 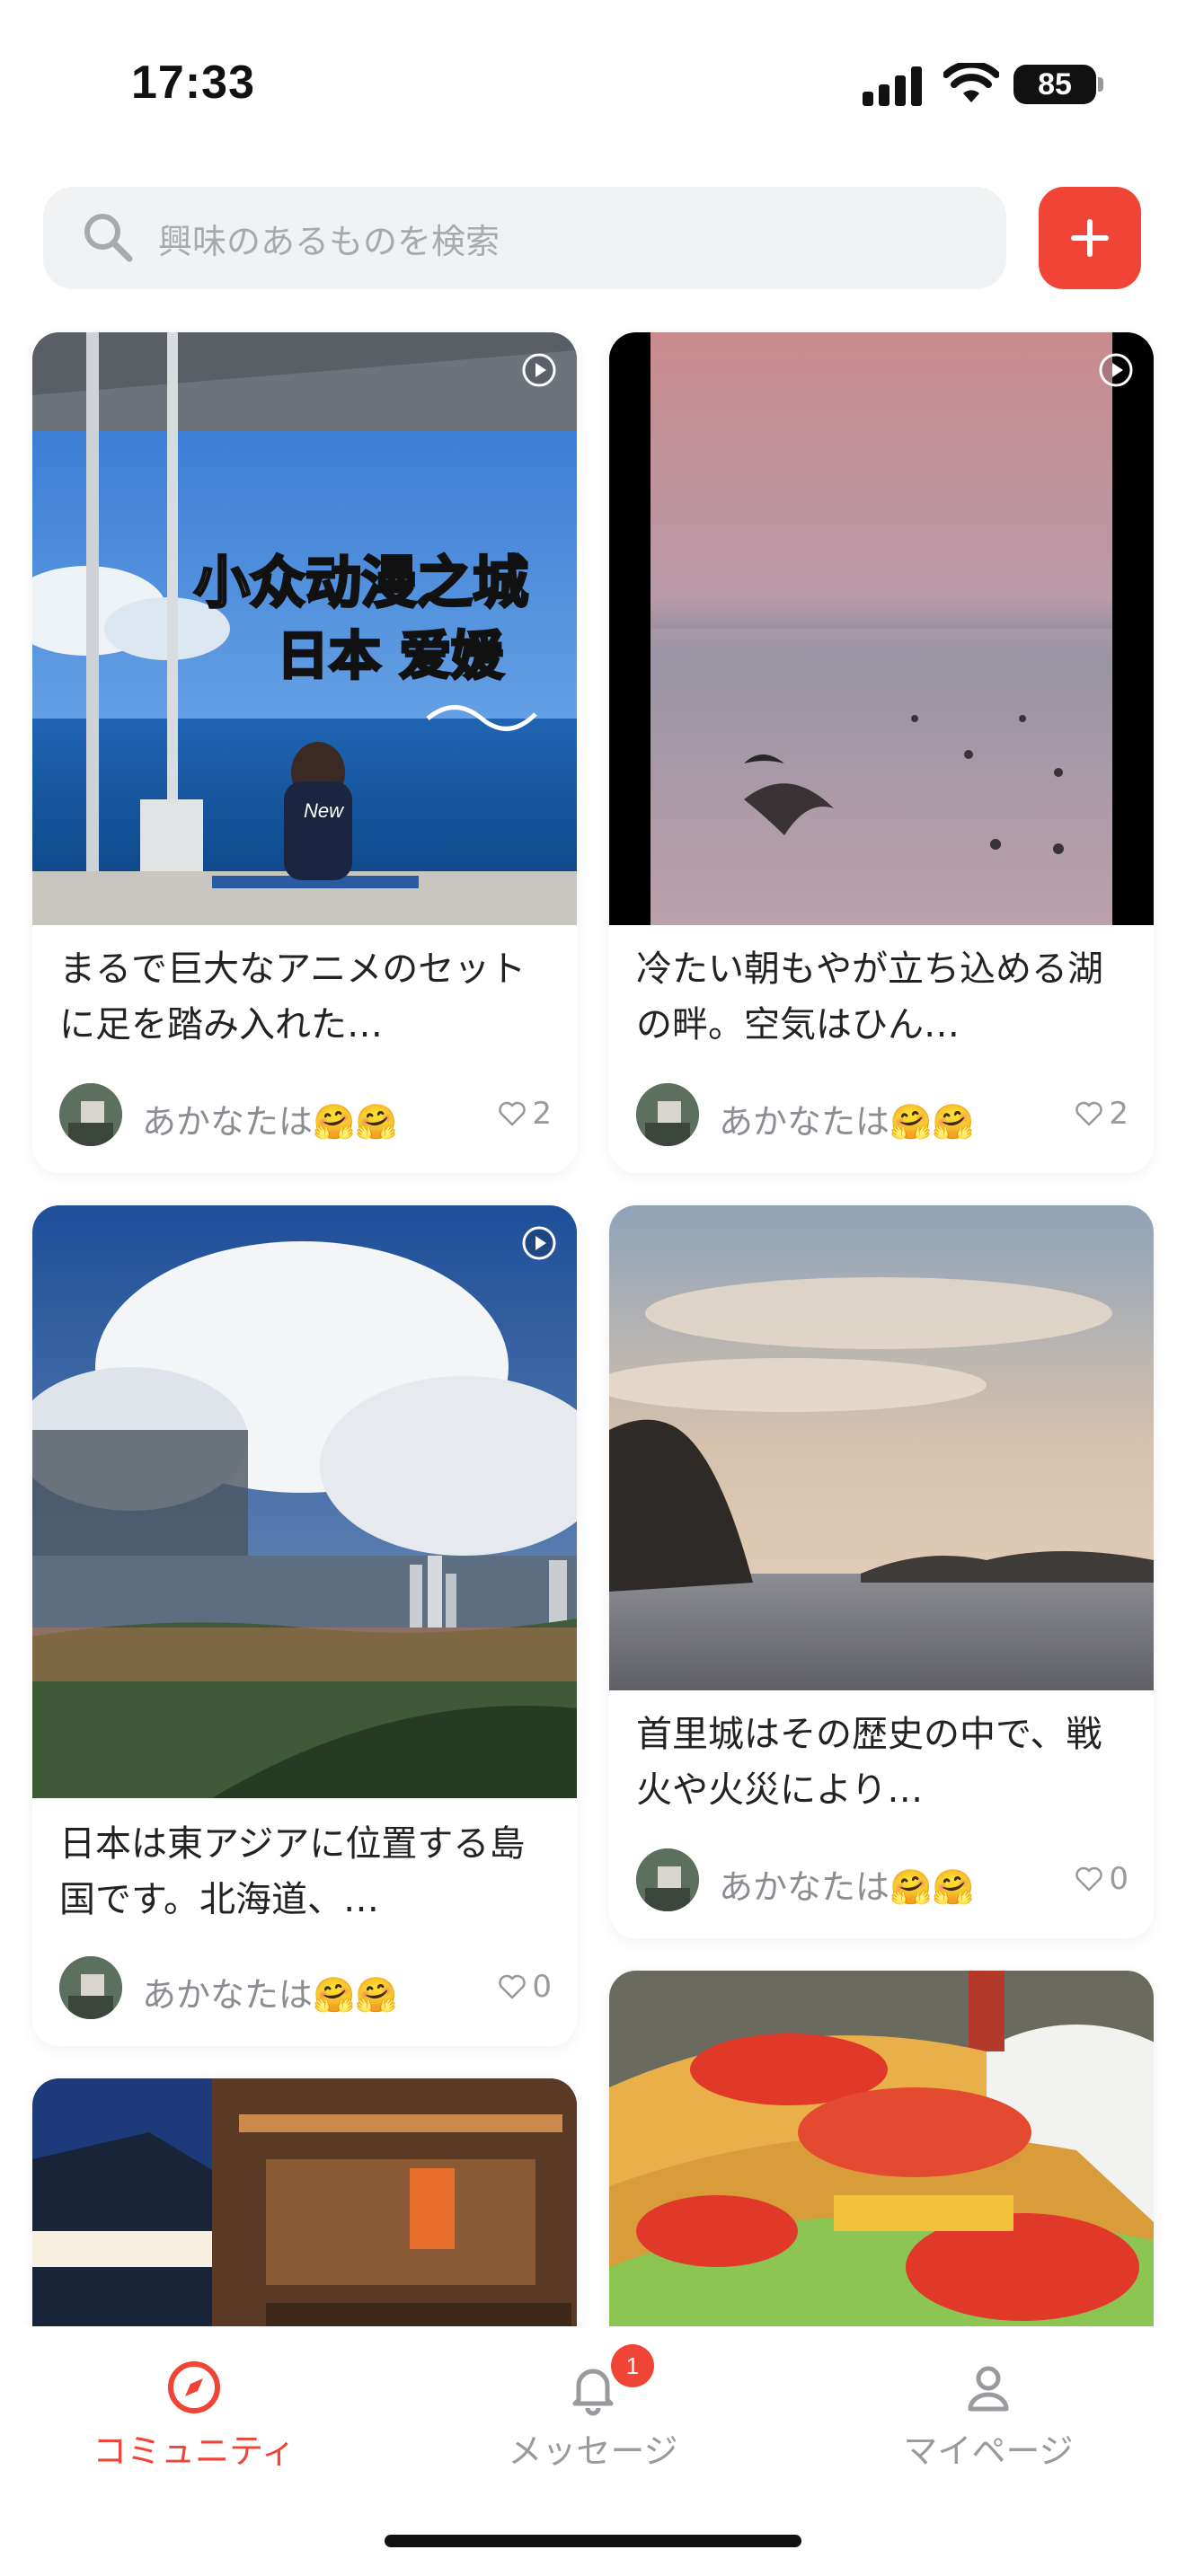 I want to click on notification-badge: 1, so click(x=632, y=2365).